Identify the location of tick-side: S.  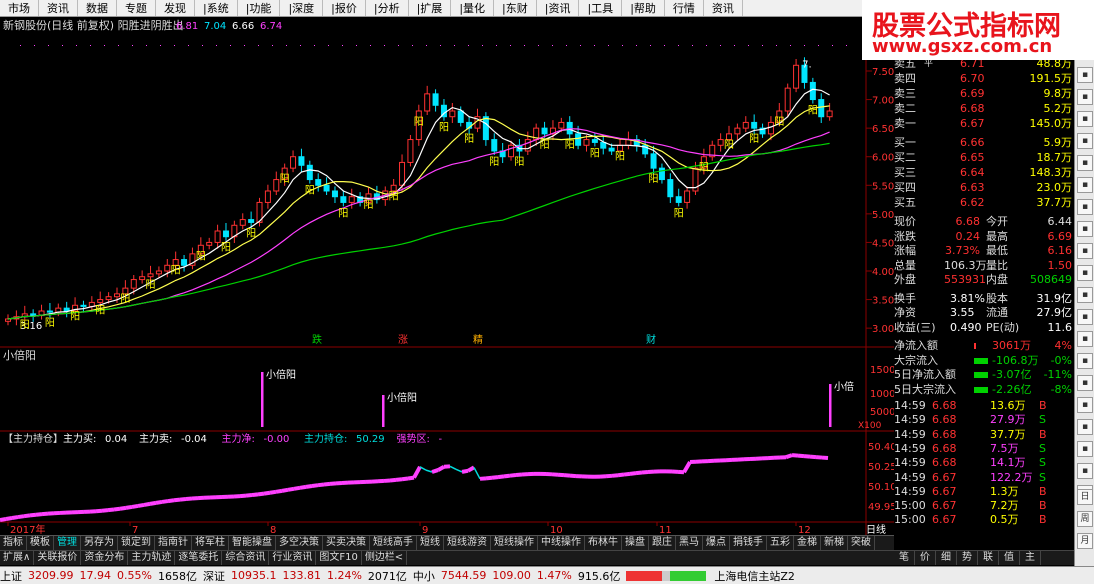
(1042, 477).